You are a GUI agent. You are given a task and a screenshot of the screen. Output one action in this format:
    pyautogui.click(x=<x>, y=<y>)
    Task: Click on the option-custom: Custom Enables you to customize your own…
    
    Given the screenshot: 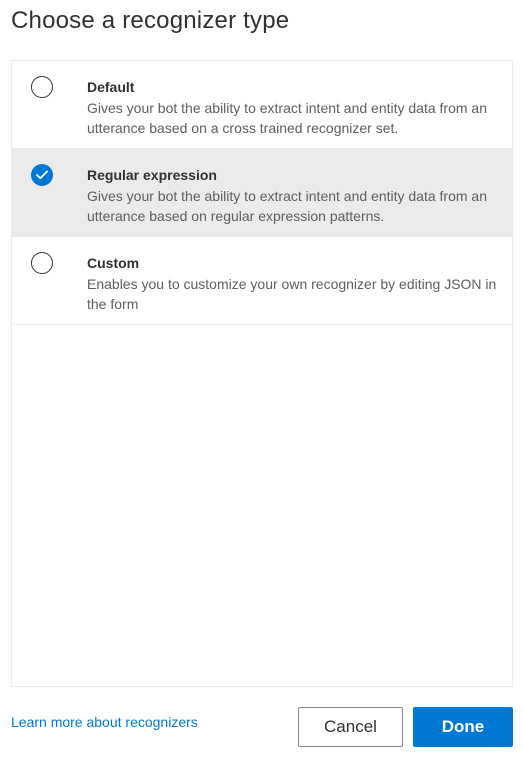 What is the action you would take?
    pyautogui.click(x=262, y=281)
    